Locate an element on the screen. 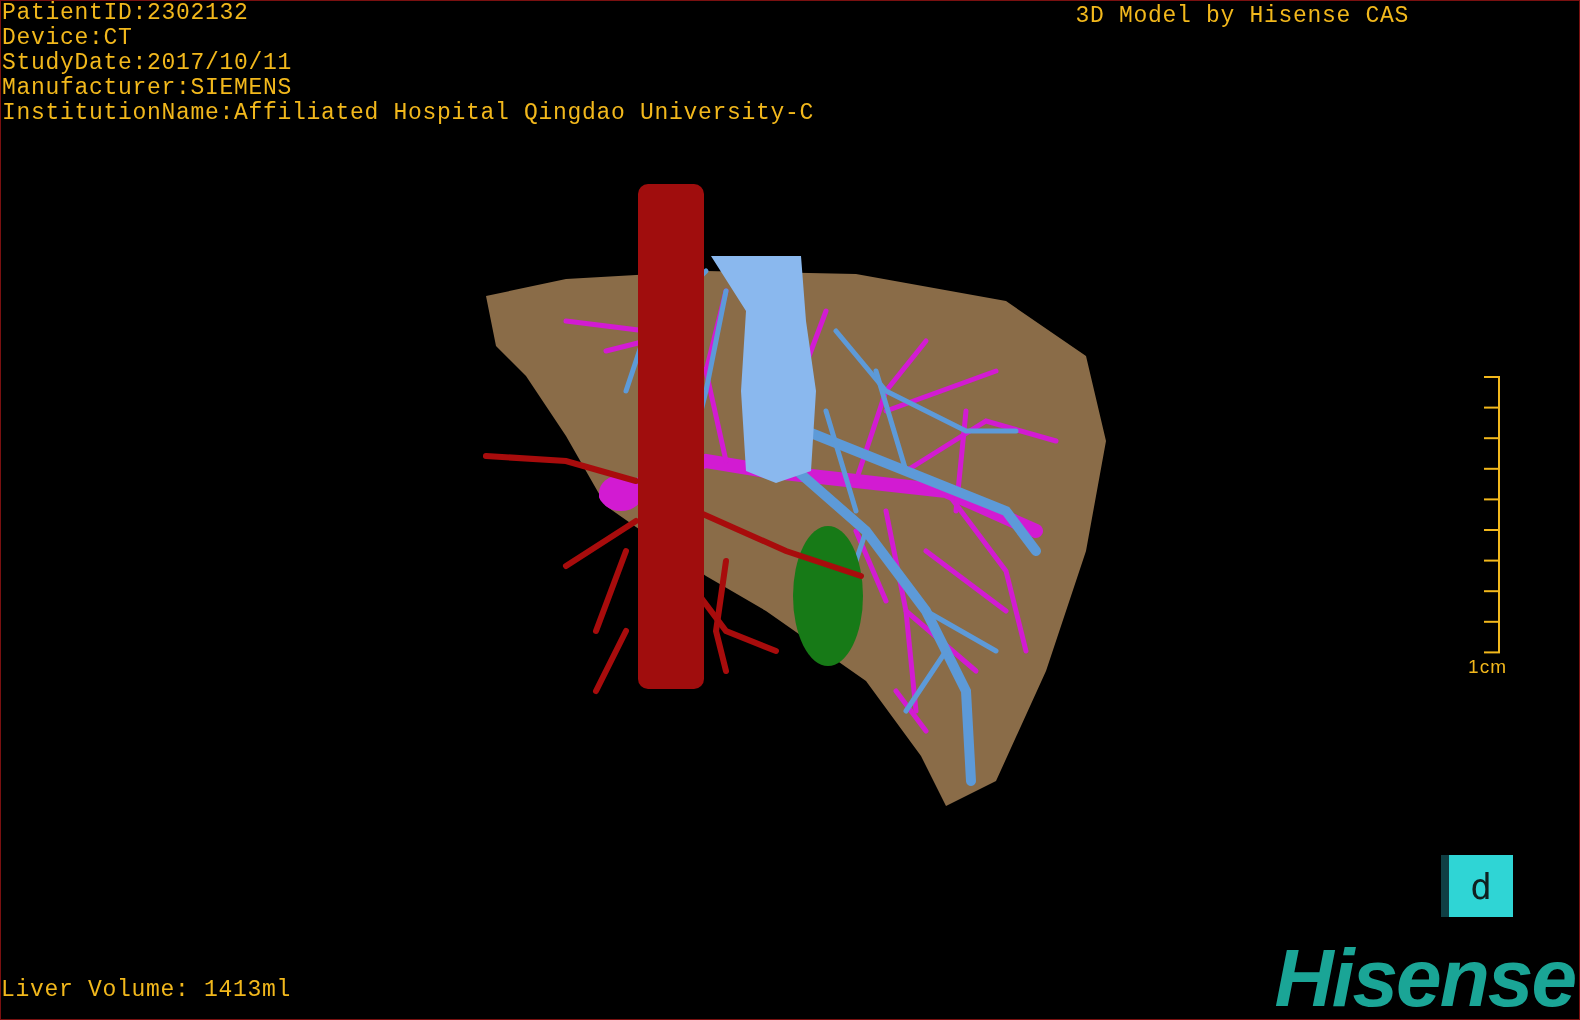  patient-info-text: InstitutionName:Affiliated Hospital Qingdao University-C is located at coordinates (408, 113).